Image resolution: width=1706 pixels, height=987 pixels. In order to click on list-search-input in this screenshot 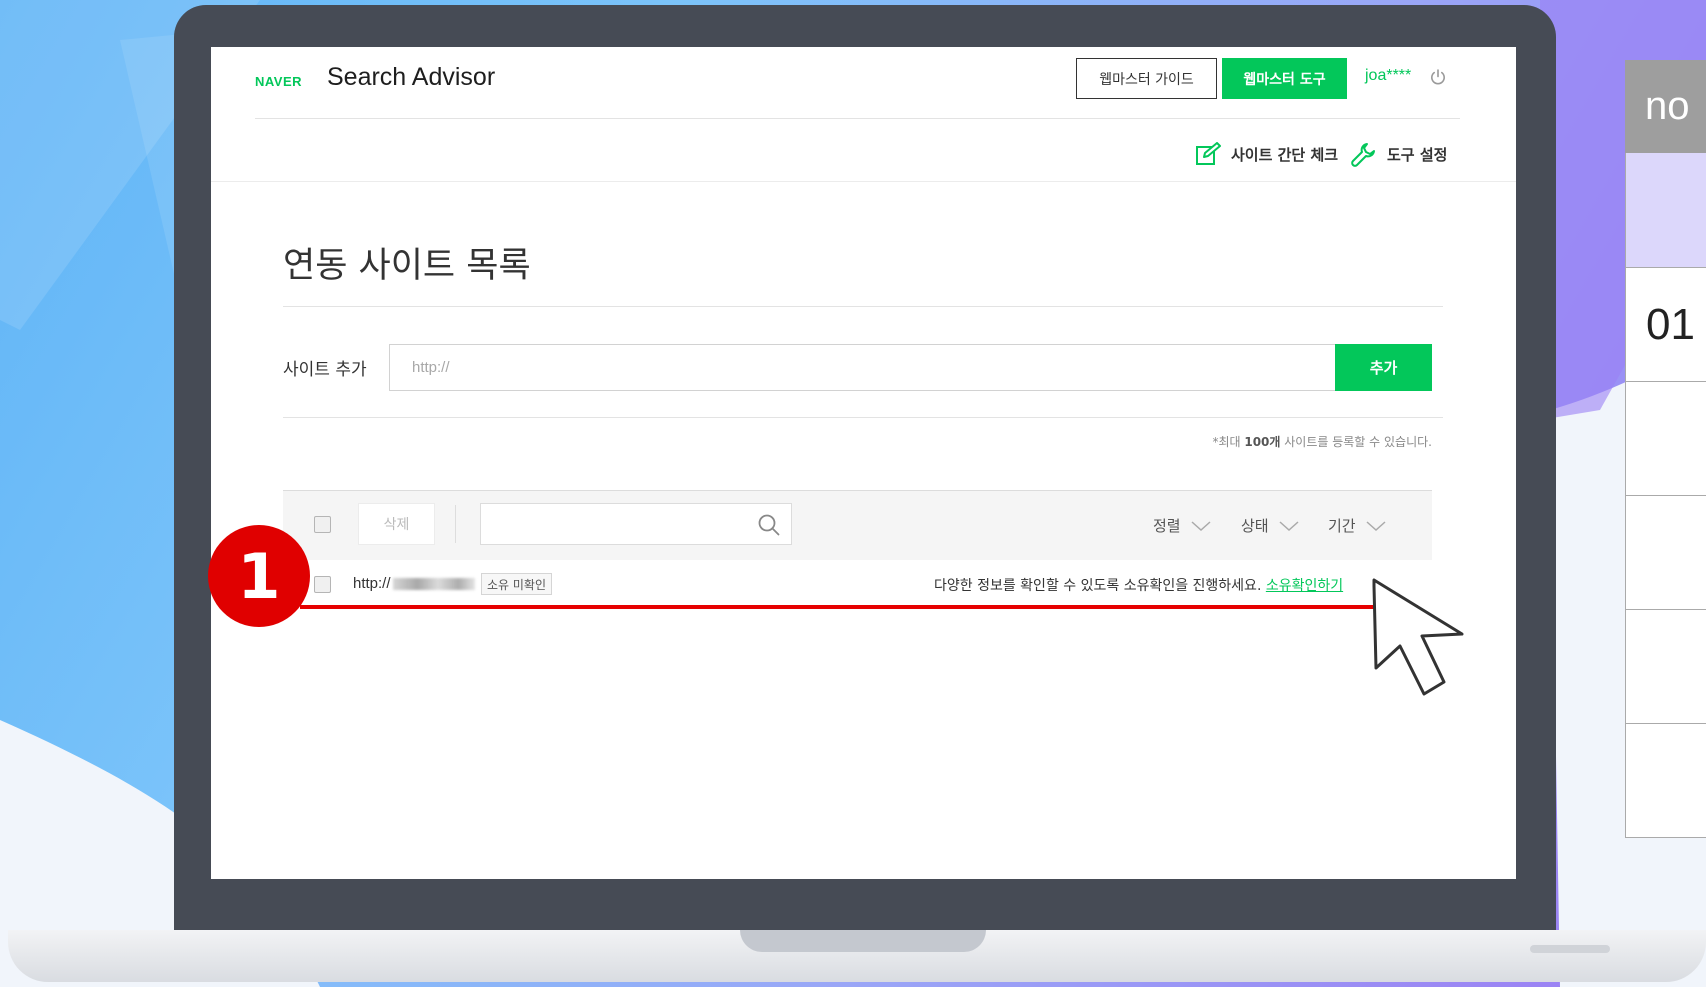, I will do `click(636, 524)`.